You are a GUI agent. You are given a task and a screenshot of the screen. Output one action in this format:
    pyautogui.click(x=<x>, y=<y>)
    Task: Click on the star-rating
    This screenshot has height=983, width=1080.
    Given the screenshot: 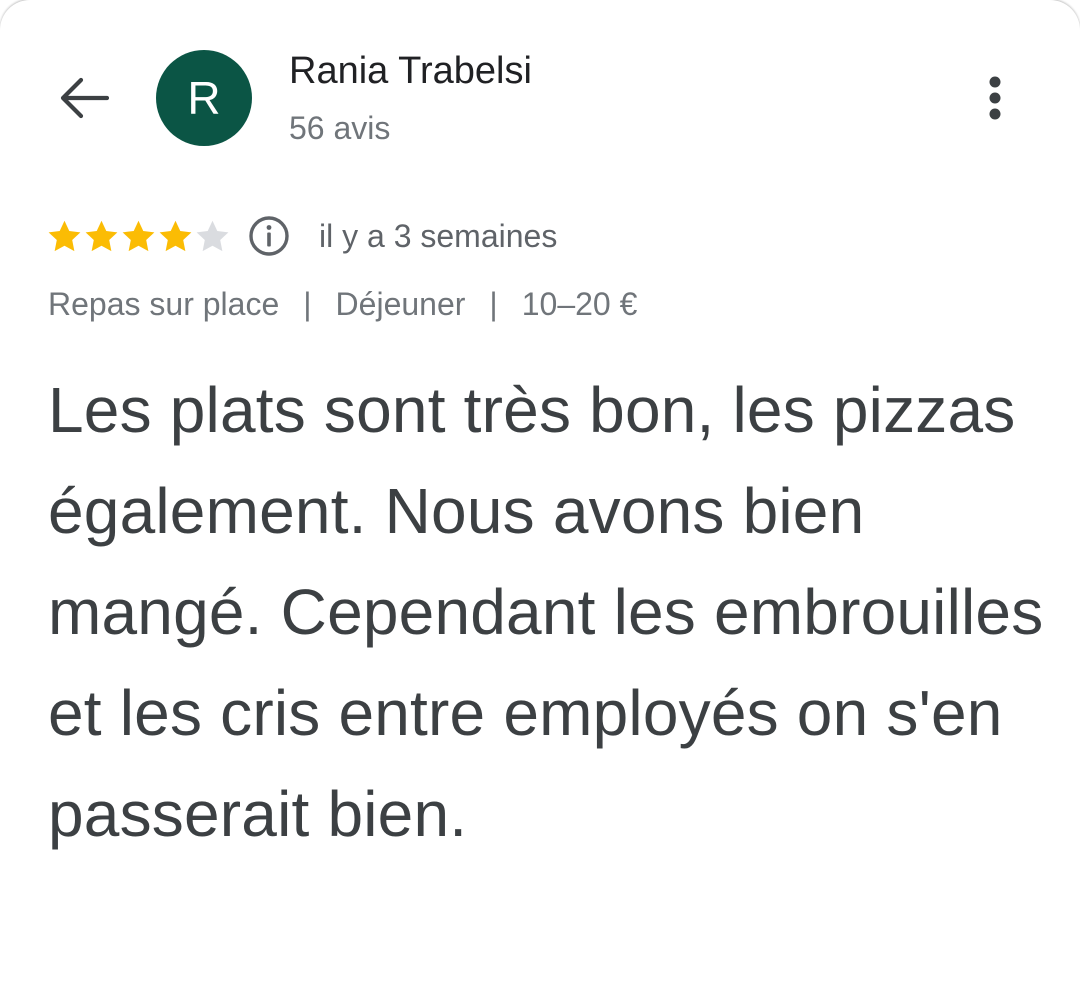 What is the action you would take?
    pyautogui.click(x=138, y=236)
    